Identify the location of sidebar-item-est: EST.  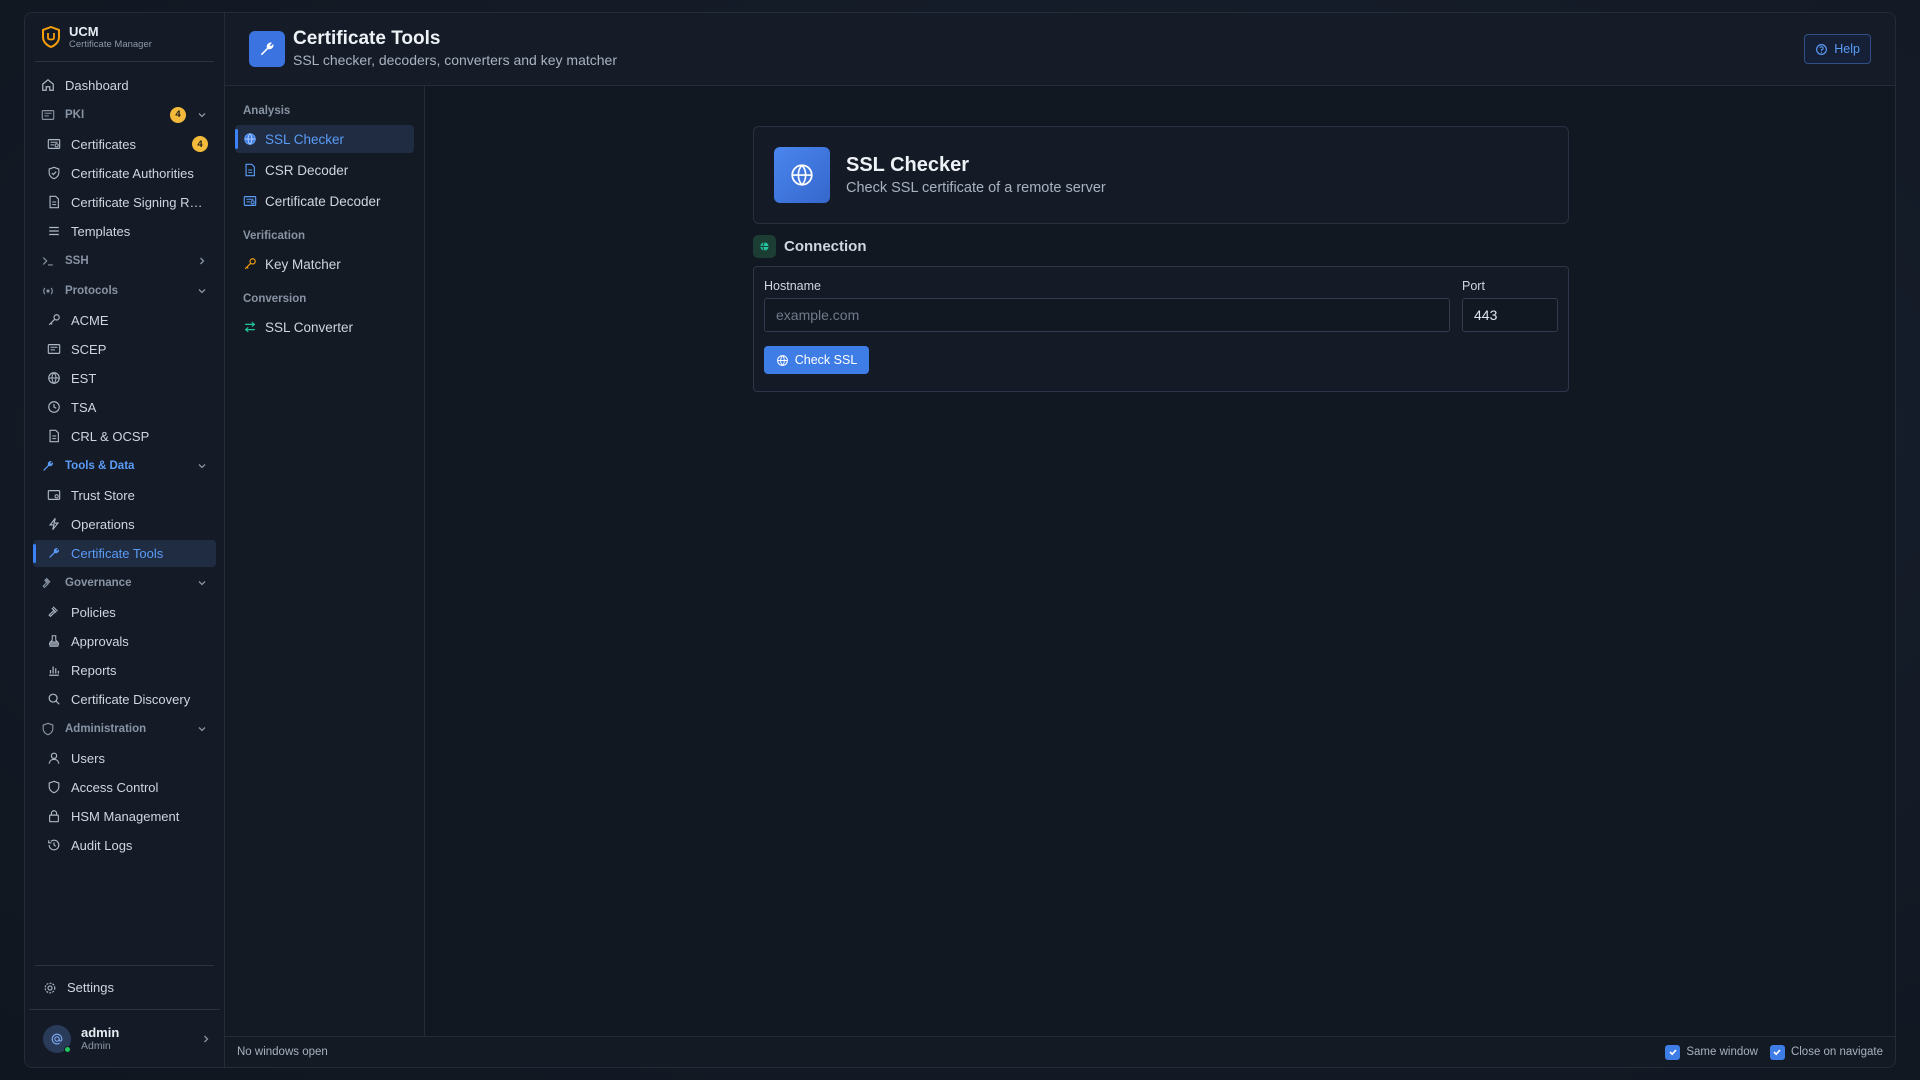
(124, 378).